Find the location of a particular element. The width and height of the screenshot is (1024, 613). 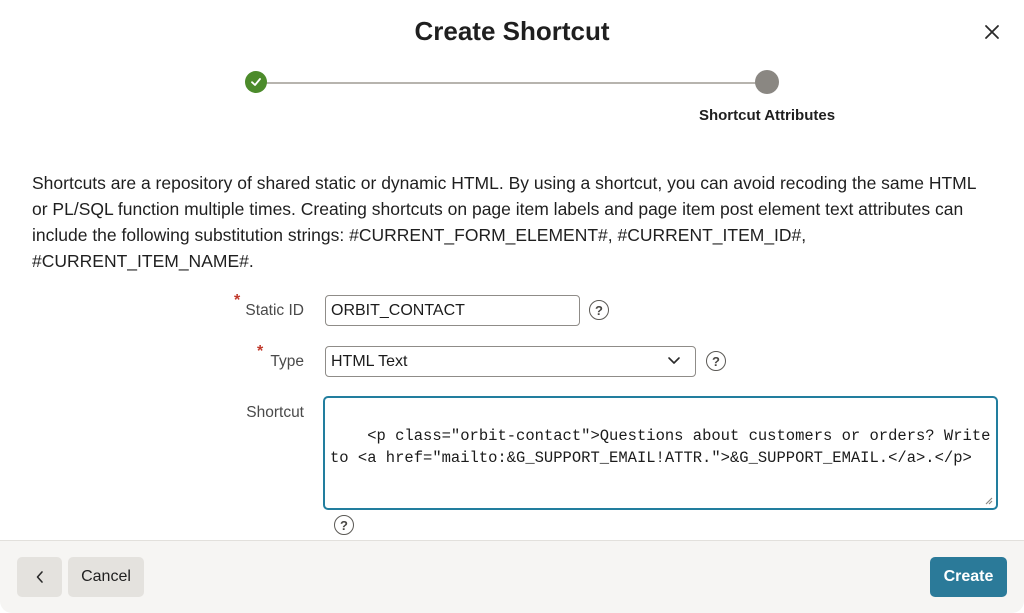

type-select-value: HTML Text is located at coordinates (369, 361).